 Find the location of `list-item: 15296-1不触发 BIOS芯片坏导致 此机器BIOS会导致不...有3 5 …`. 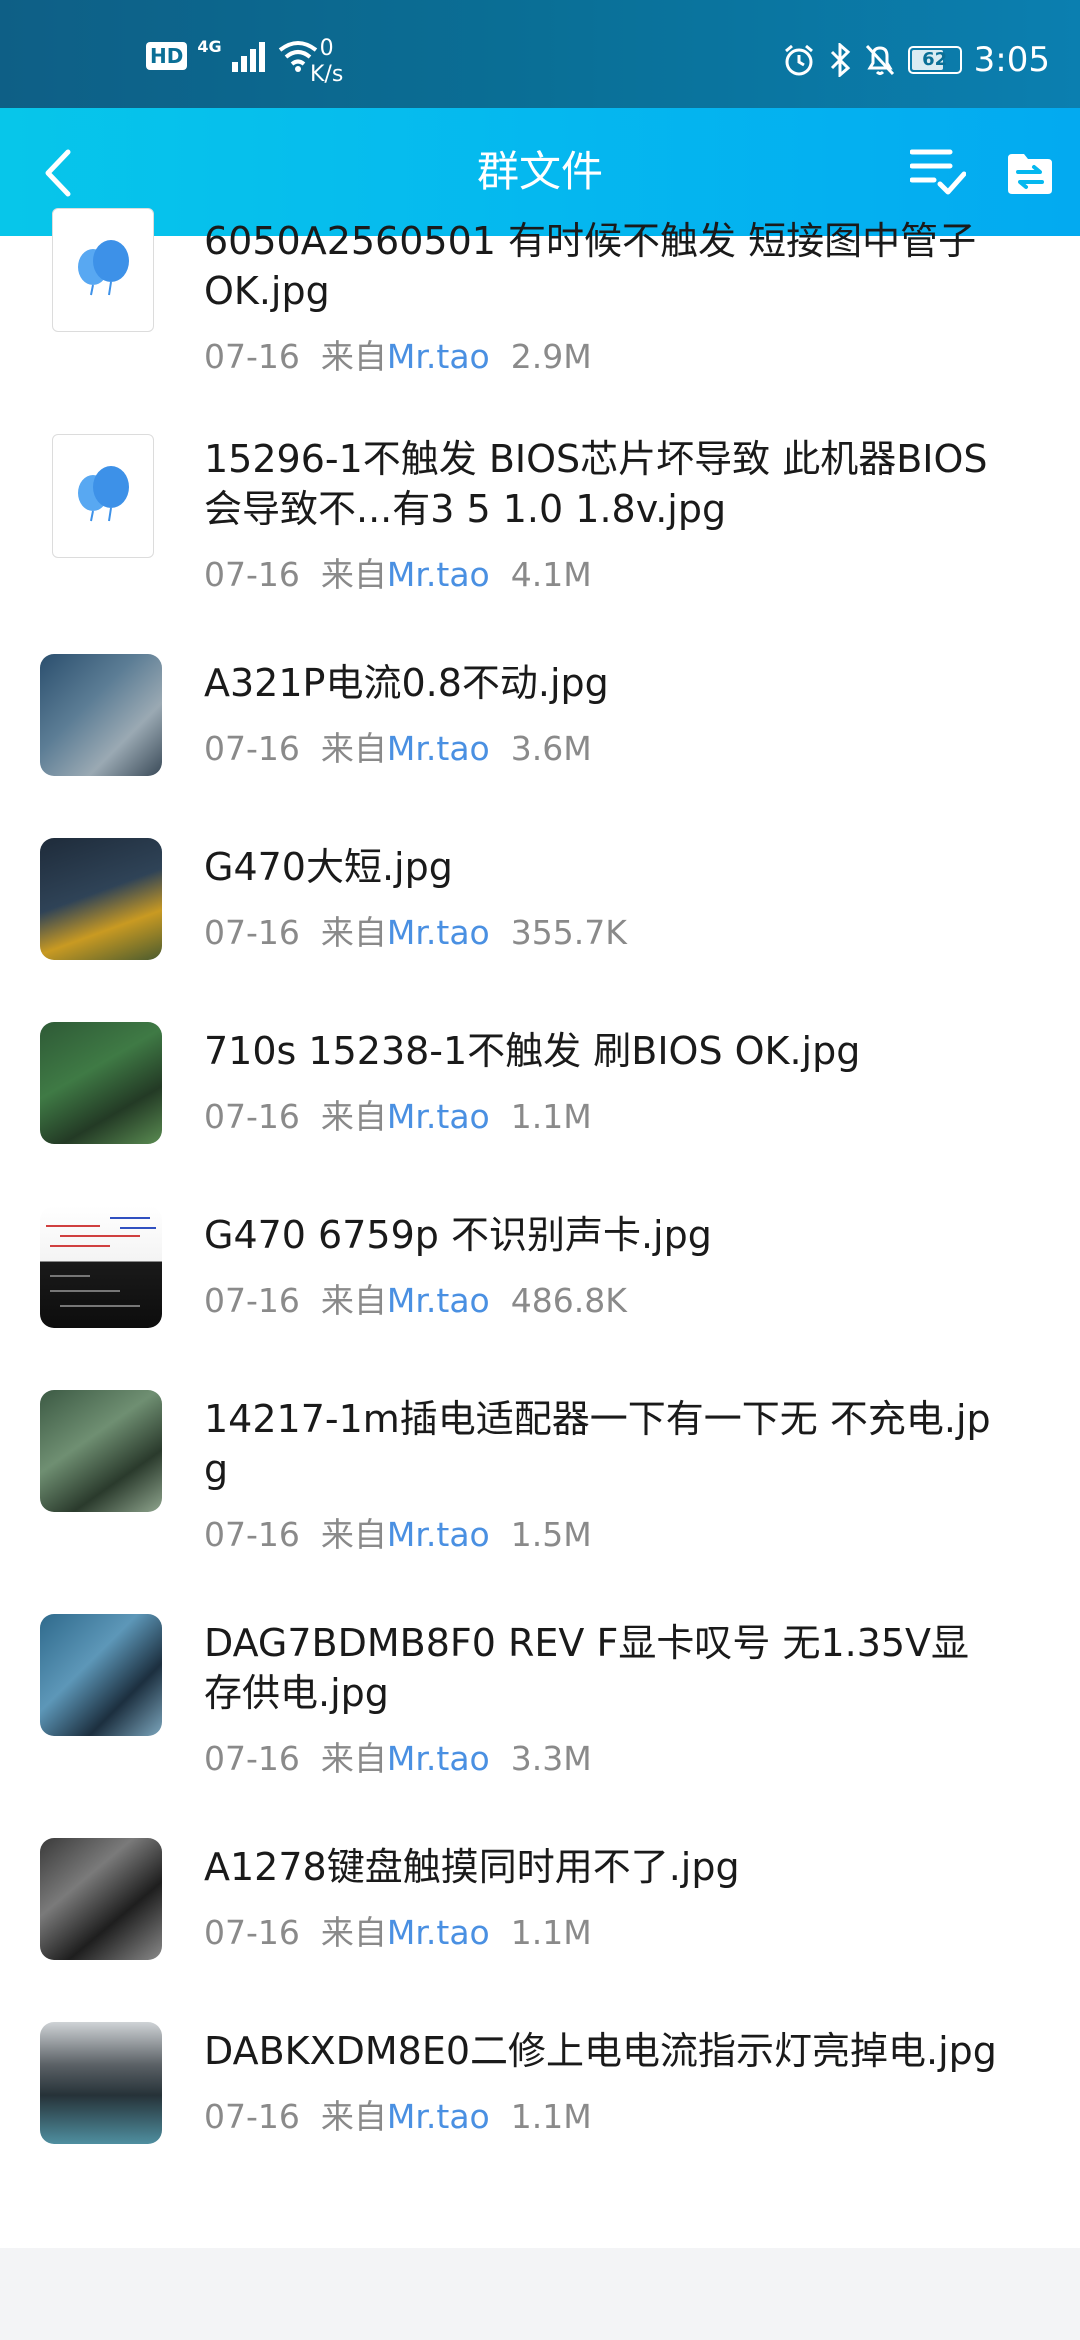

list-item: 15296-1不触发 BIOS芯片坏导致 此机器BIOS会导致不...有3 5 … is located at coordinates (540, 538).